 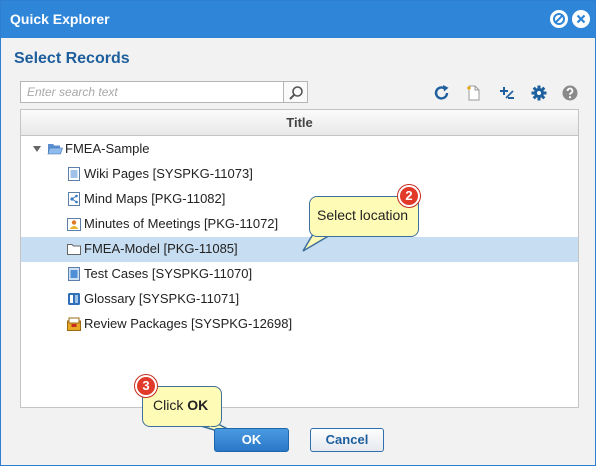 What do you see at coordinates (72, 58) in the screenshot?
I see `dialog-heading: Select Records` at bounding box center [72, 58].